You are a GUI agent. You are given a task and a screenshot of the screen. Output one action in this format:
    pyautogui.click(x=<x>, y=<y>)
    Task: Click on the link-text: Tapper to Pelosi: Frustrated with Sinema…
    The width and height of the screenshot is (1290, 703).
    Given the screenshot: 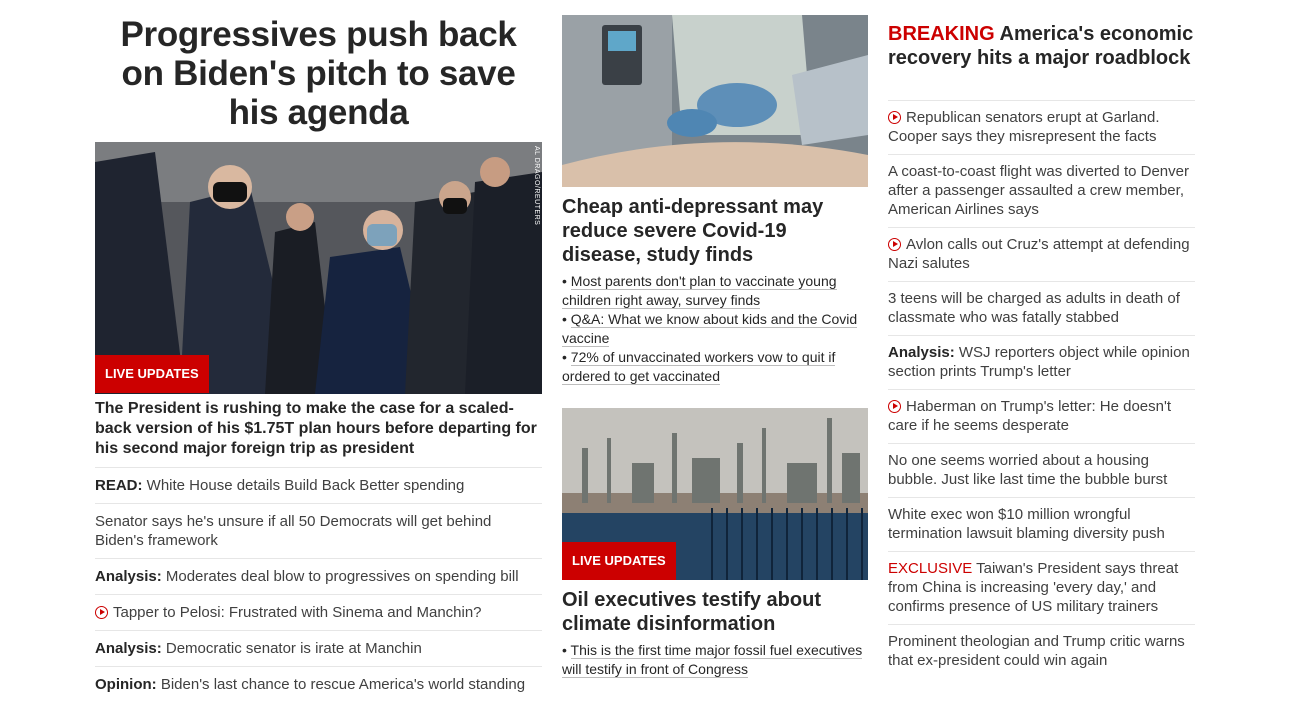 What is the action you would take?
    pyautogui.click(x=297, y=612)
    